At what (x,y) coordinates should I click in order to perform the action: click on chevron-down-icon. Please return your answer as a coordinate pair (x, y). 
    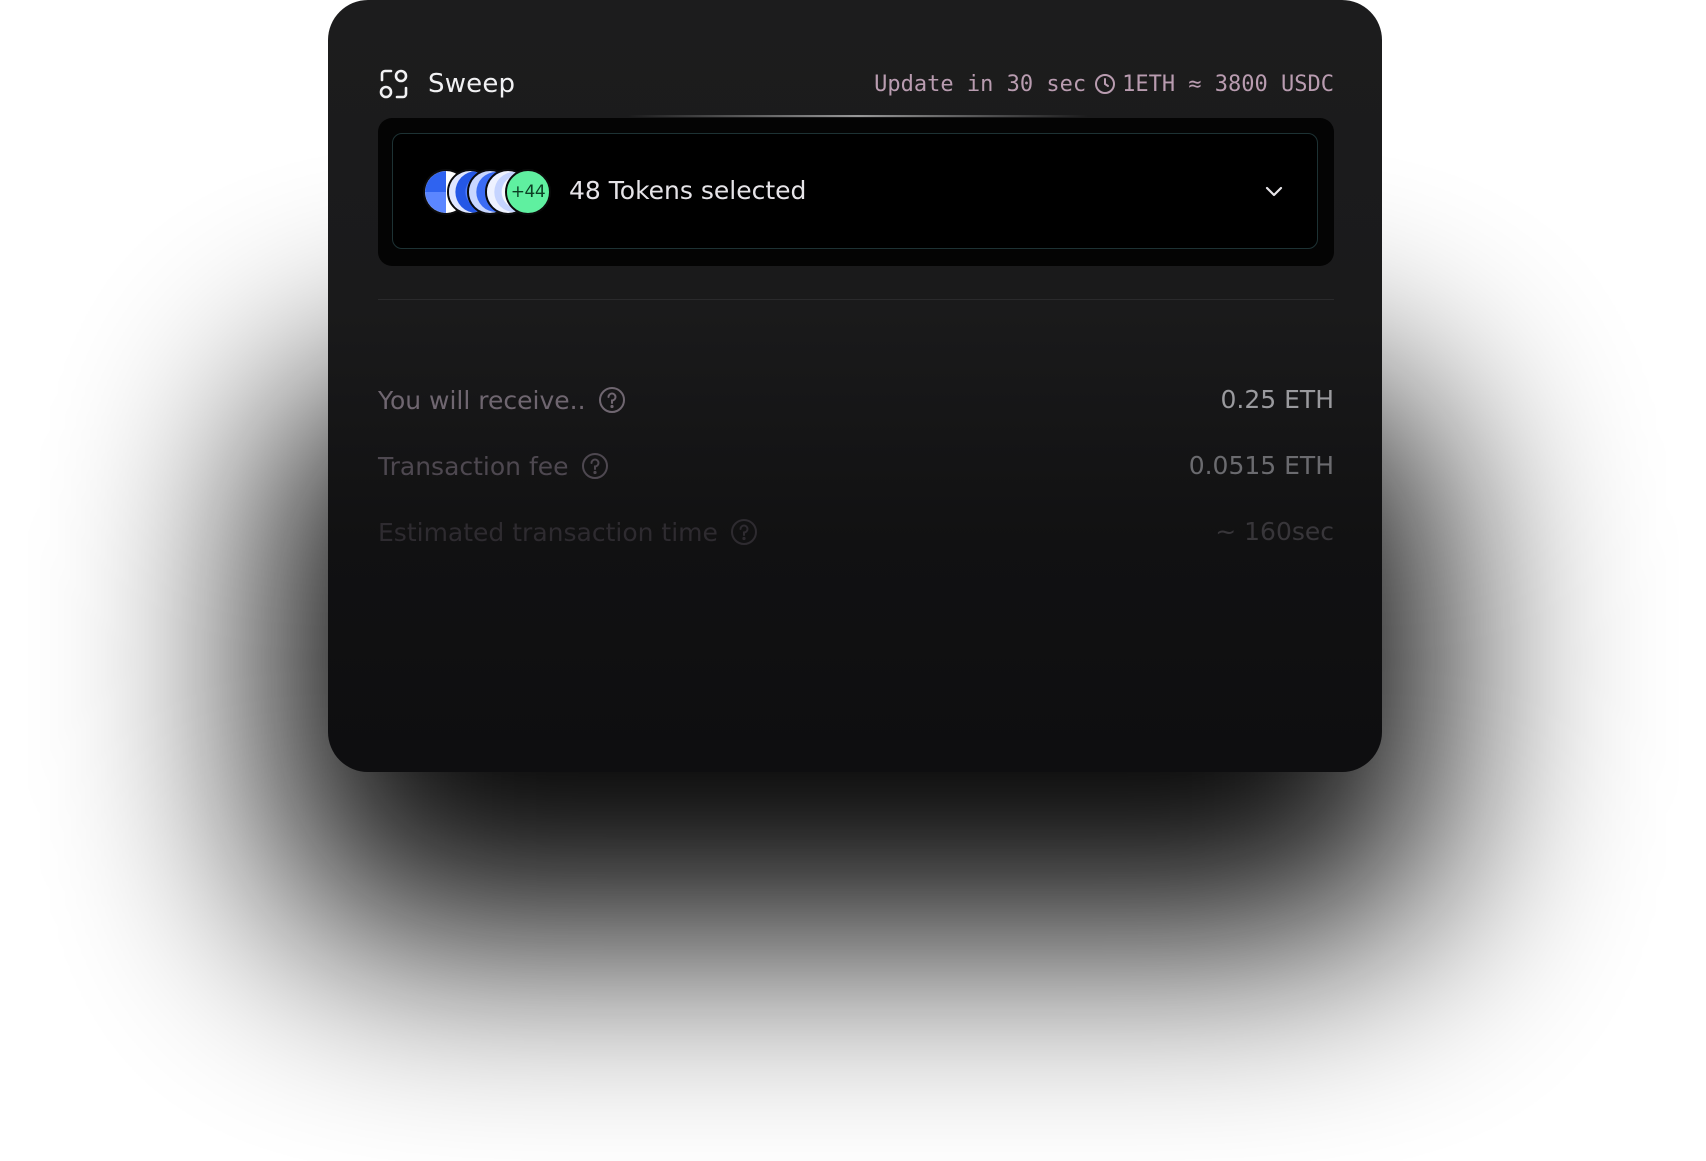
    Looking at the image, I should click on (1274, 191).